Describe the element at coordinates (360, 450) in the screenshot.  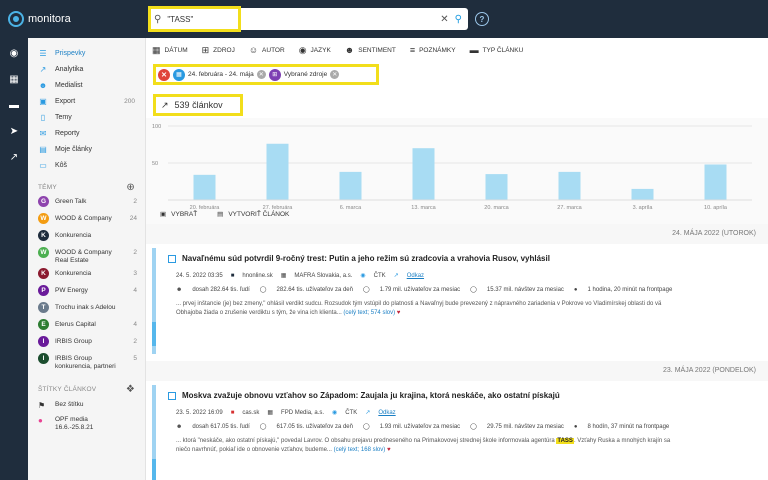
I see `full-text-link: (celý text; 168 slov)` at that location.